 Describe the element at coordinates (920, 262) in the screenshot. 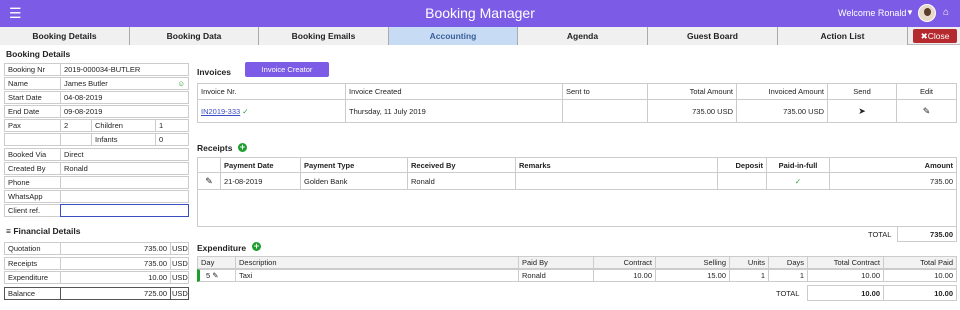

I see `total-paid-header: Total Paid` at that location.